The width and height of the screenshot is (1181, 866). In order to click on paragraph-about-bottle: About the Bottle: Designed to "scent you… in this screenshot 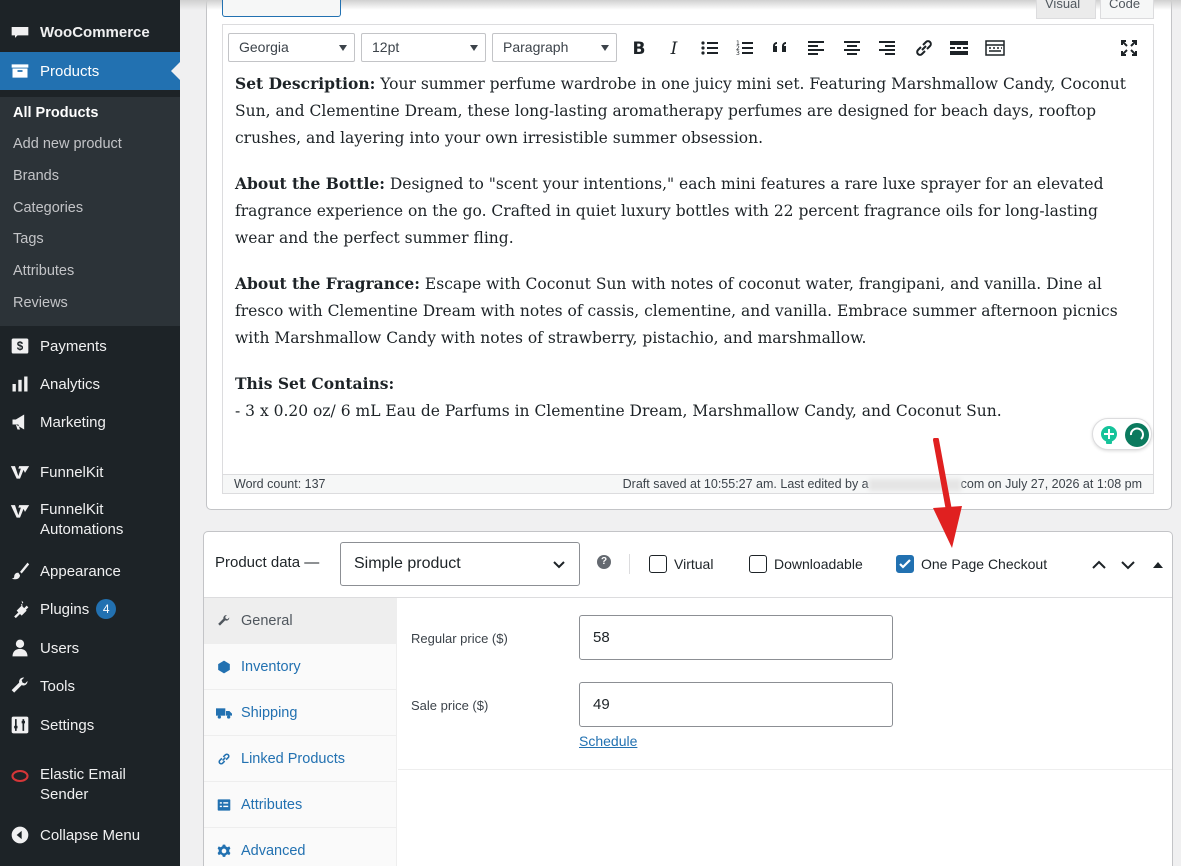, I will do `click(688, 211)`.